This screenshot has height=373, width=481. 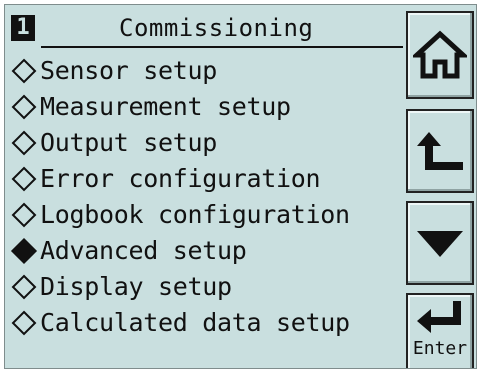 What do you see at coordinates (23, 28) in the screenshot?
I see `page-number-badge: 1` at bounding box center [23, 28].